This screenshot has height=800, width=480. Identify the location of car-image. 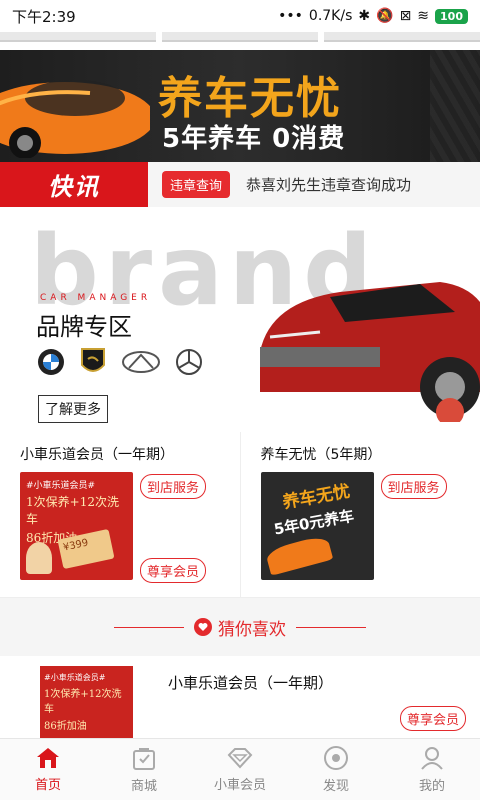
(298, 555).